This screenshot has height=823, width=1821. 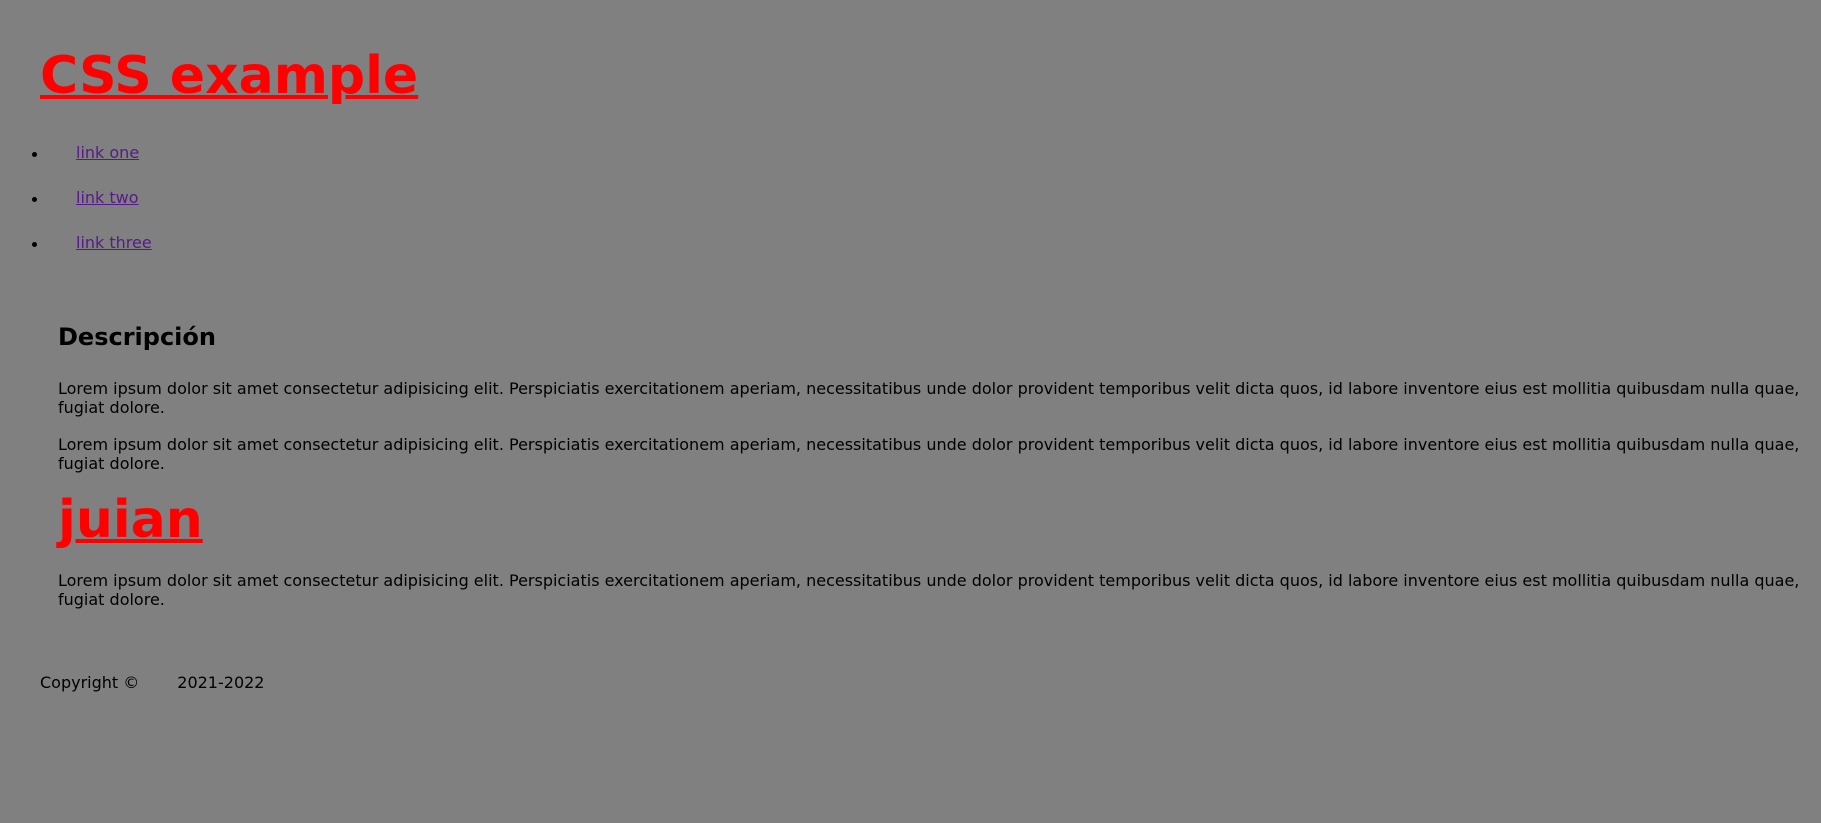 I want to click on footer: Copyright © 2021-2022, so click(x=152, y=683).